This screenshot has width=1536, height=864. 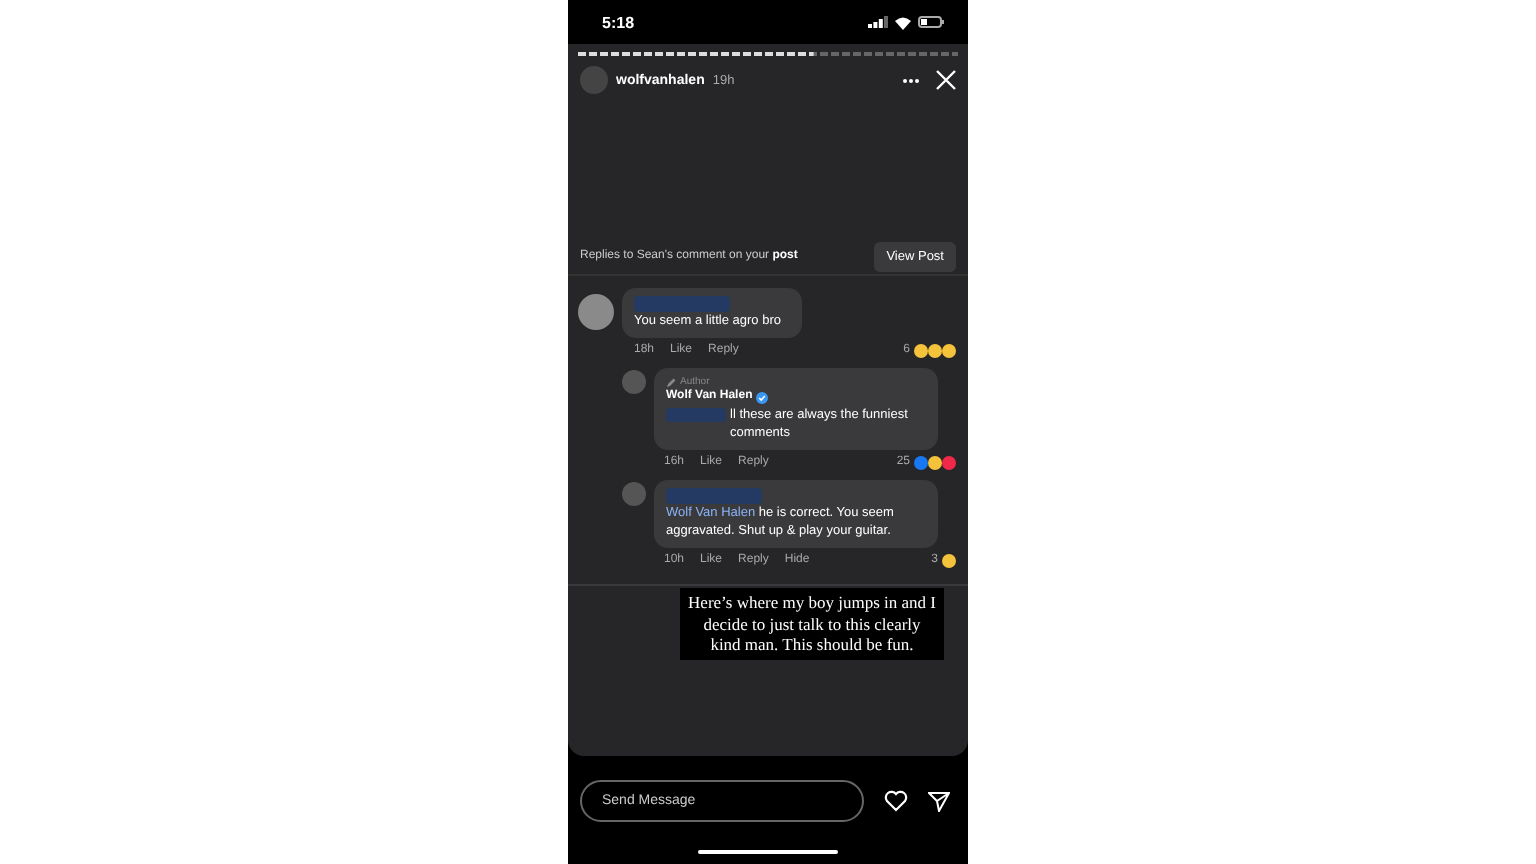 I want to click on commenter-avatar, so click(x=596, y=312).